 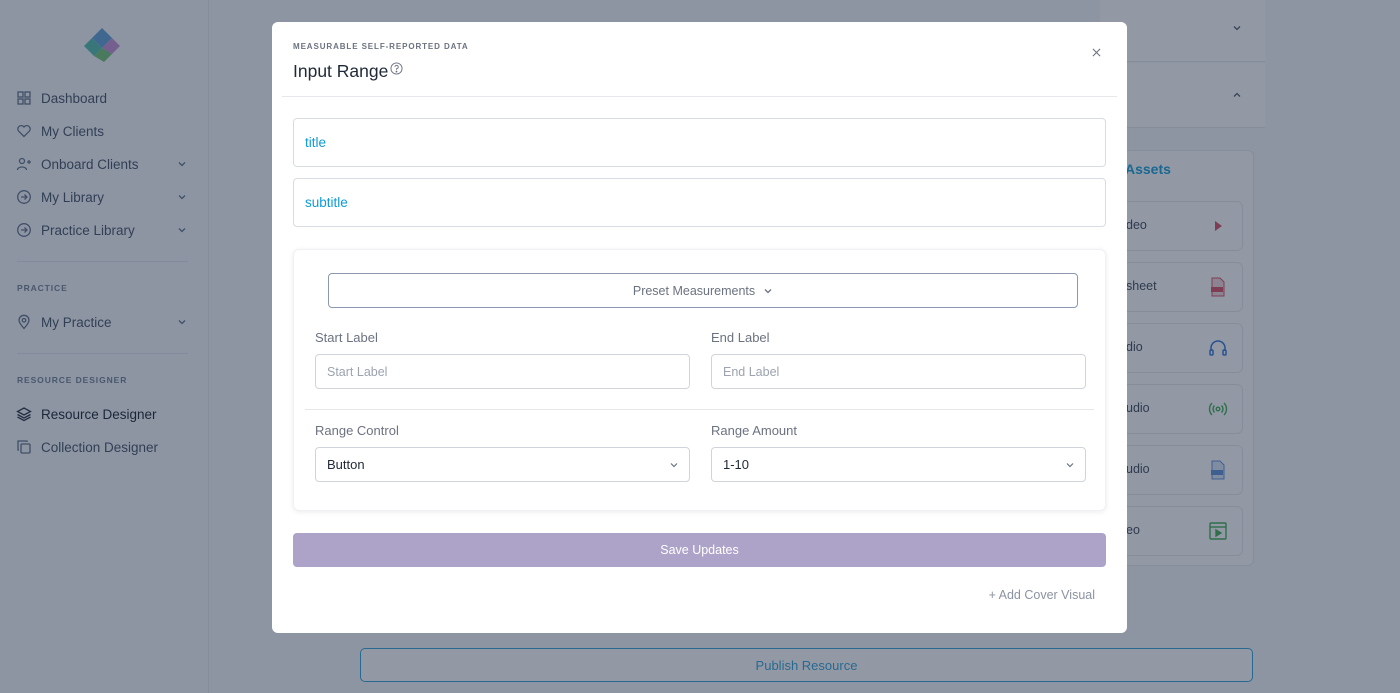 What do you see at coordinates (357, 430) in the screenshot?
I see `range-control-heading: Range Control` at bounding box center [357, 430].